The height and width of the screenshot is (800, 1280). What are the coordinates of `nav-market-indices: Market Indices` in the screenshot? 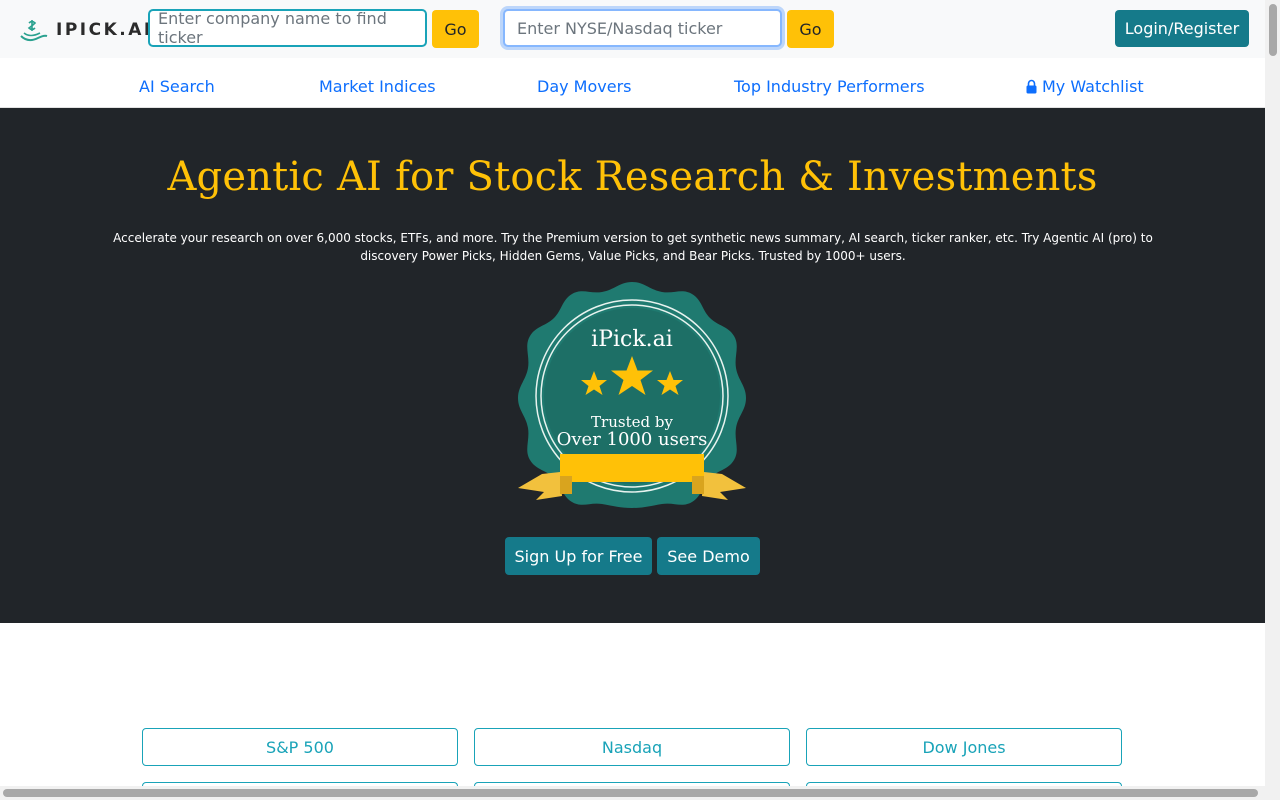 It's located at (377, 86).